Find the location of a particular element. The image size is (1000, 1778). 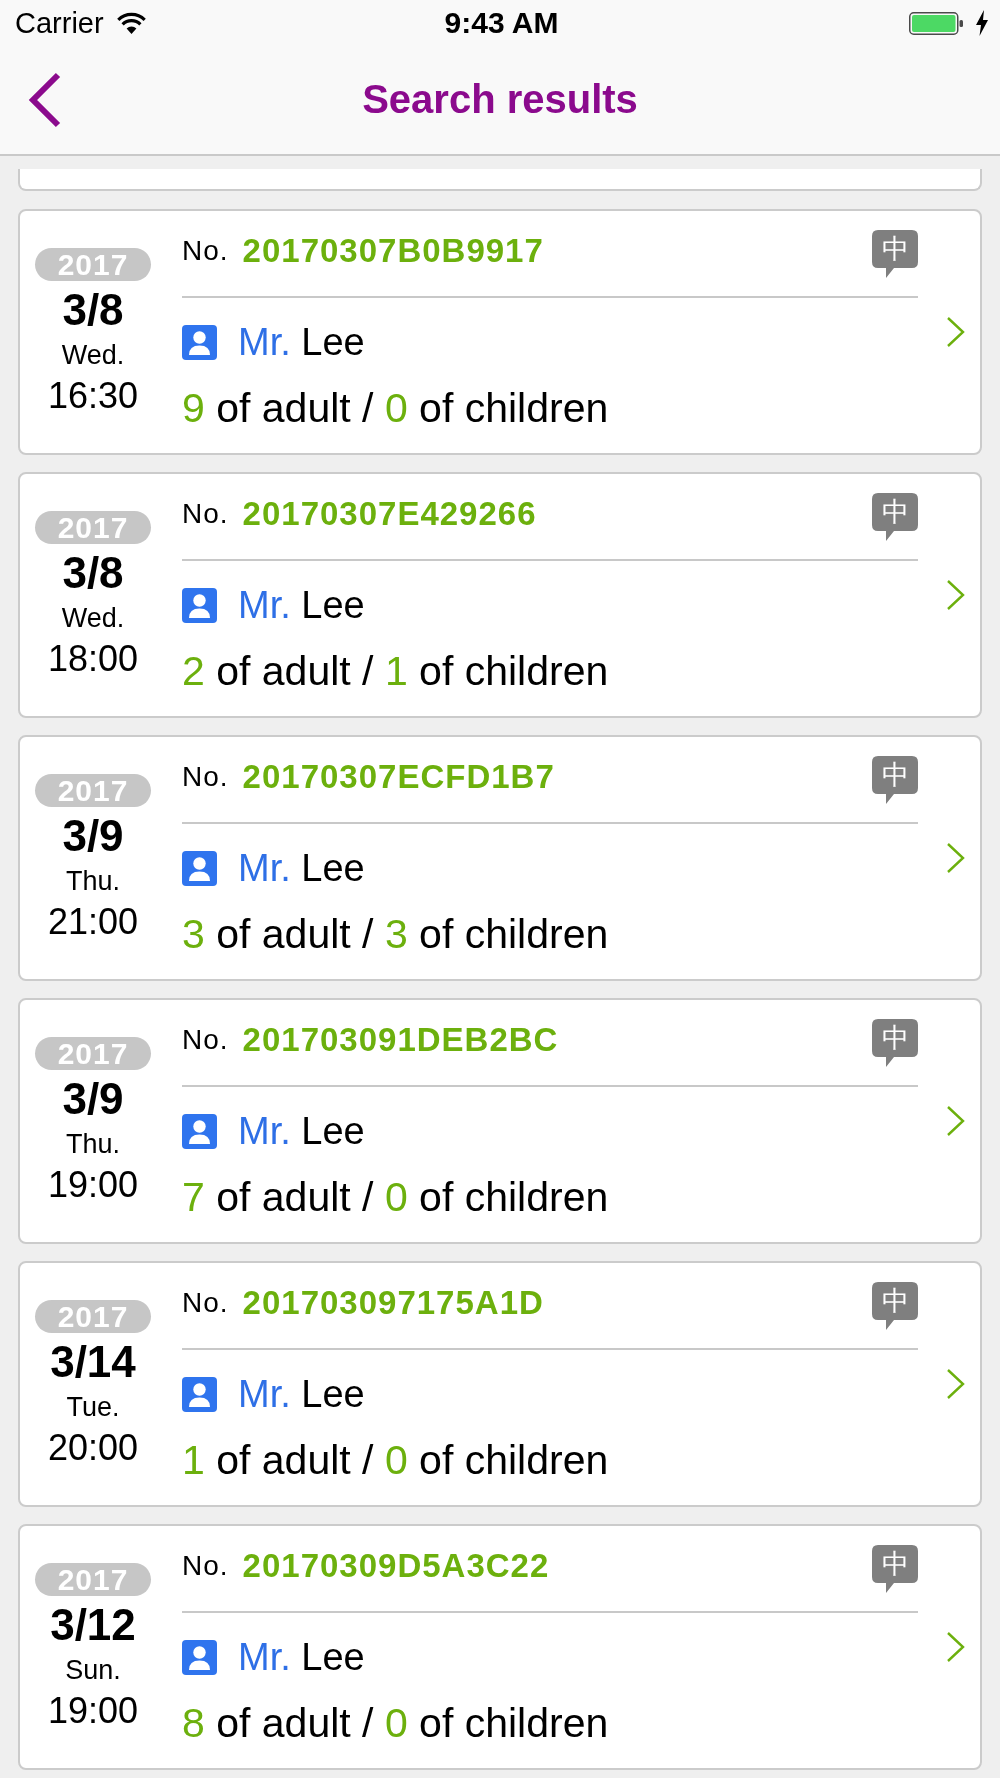

guest-count: 7 of adult / 0 of children is located at coordinates (396, 1197).